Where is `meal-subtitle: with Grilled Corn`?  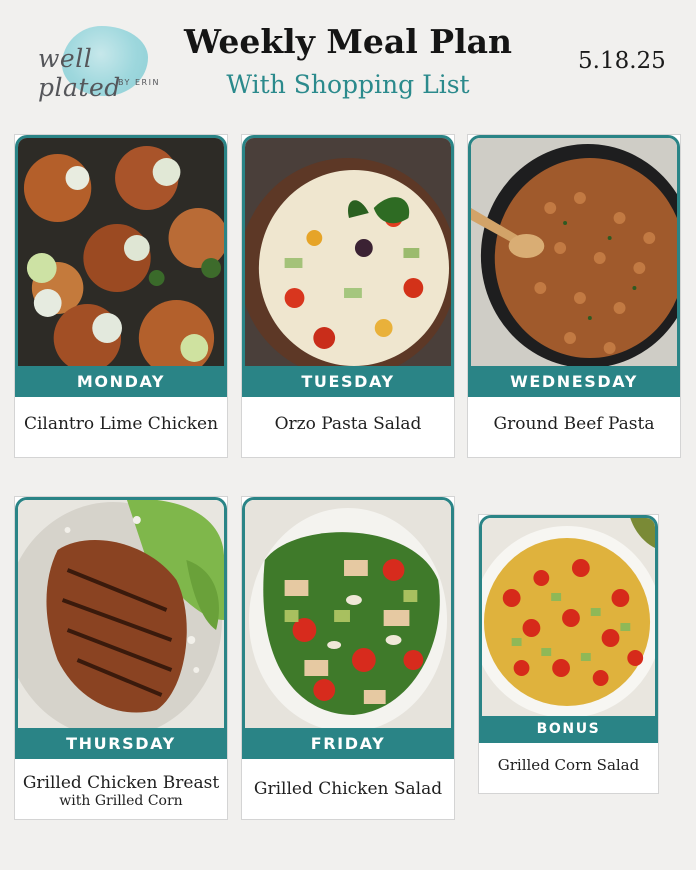 meal-subtitle: with Grilled Corn is located at coordinates (121, 801).